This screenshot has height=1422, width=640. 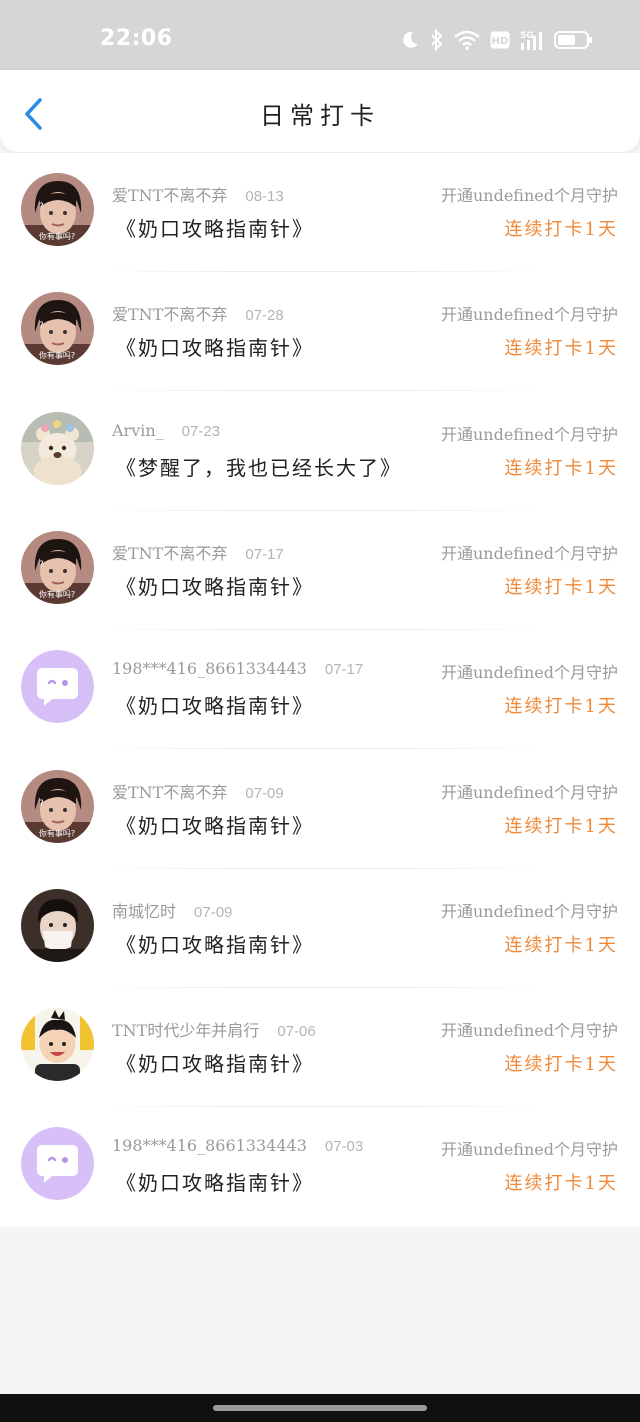 What do you see at coordinates (237, 1145) in the screenshot?
I see `user-name: 198***416_8661334443 07-03` at bounding box center [237, 1145].